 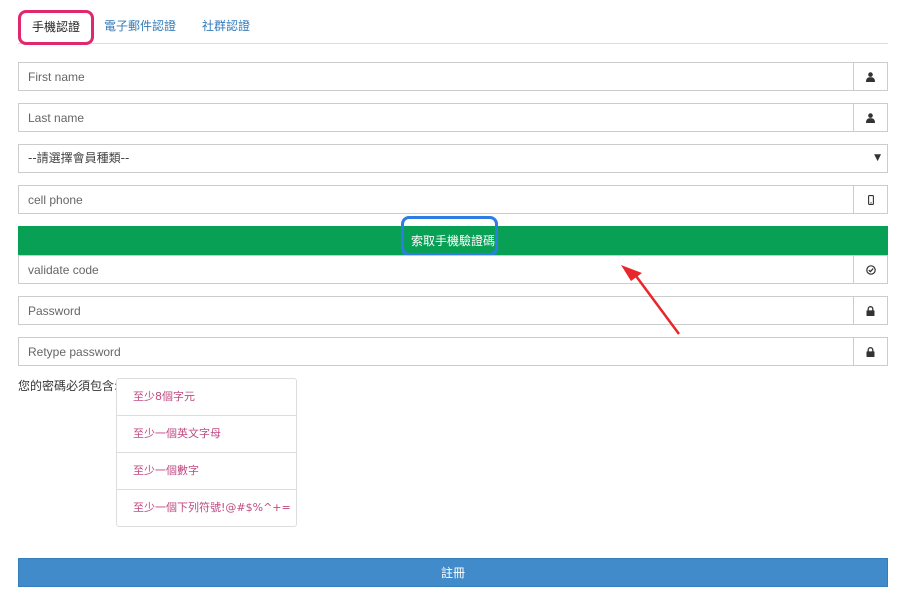 What do you see at coordinates (206, 434) in the screenshot?
I see `rule-letter: 至少一個英文字母` at bounding box center [206, 434].